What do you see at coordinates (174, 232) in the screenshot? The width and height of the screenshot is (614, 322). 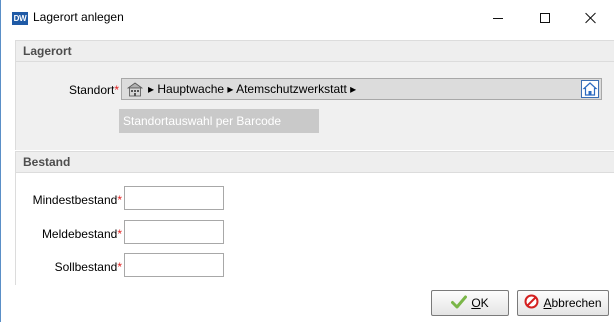 I see `meldebestand-input` at bounding box center [174, 232].